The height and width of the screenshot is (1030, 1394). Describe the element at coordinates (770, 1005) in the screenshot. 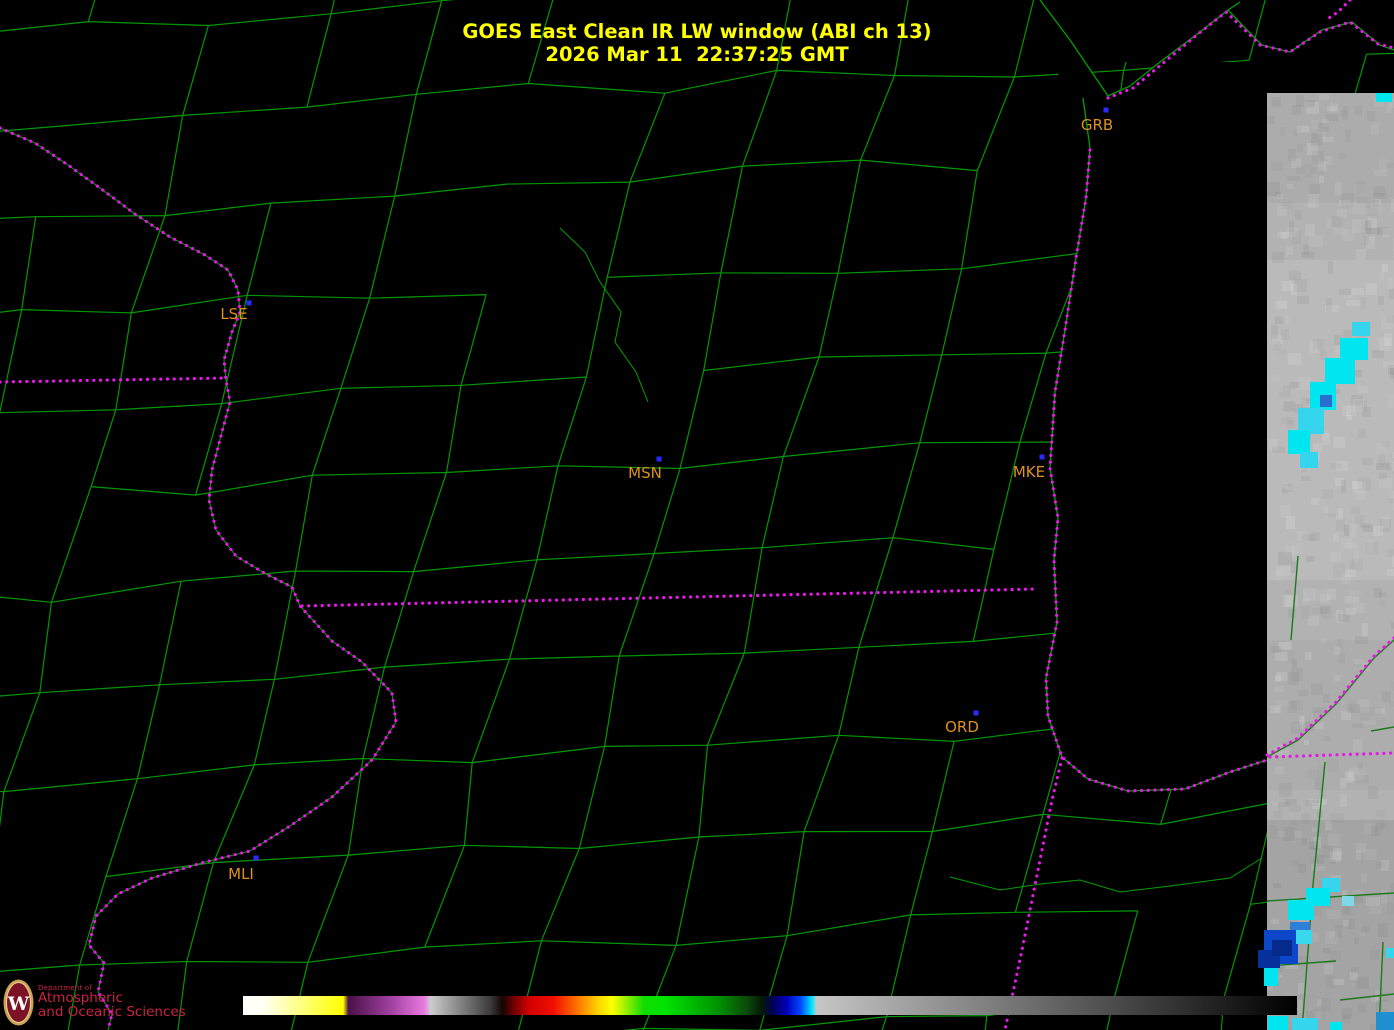

I see `ir-enhancement-colorbar` at that location.